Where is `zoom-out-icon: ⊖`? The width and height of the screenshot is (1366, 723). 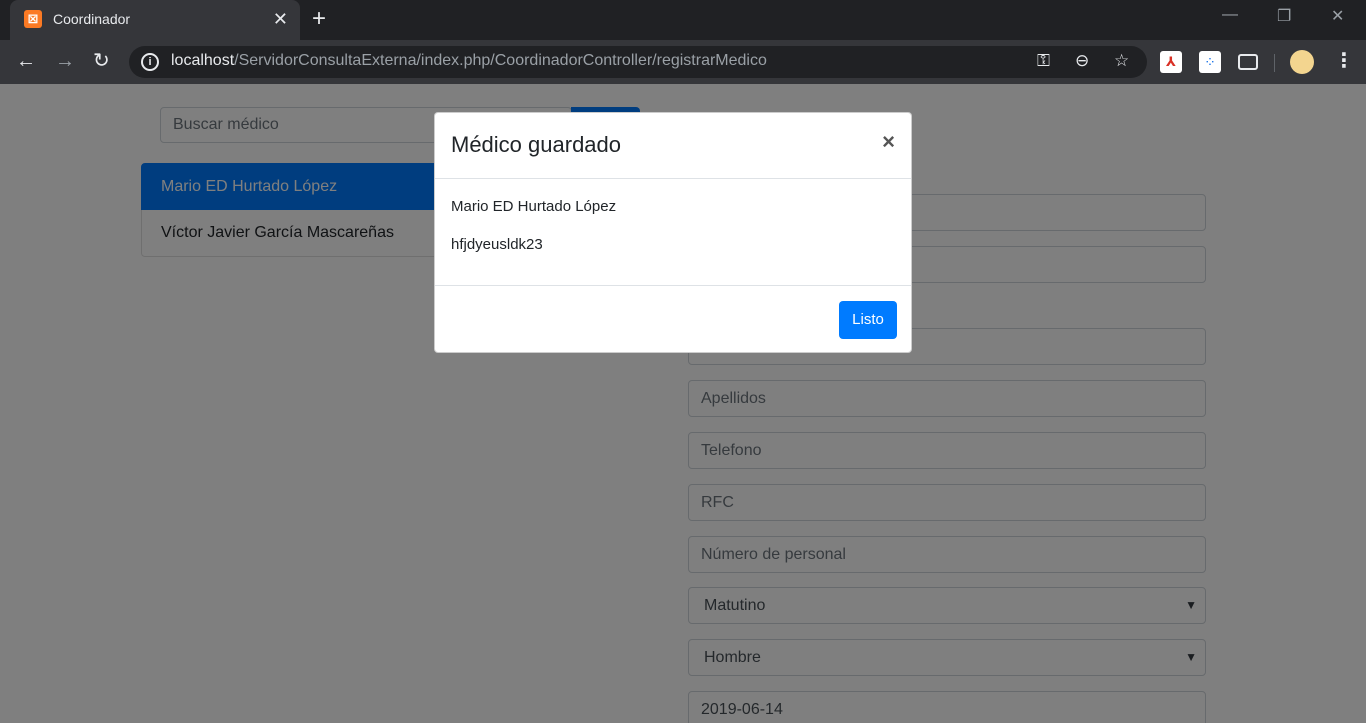 zoom-out-icon: ⊖ is located at coordinates (1082, 61).